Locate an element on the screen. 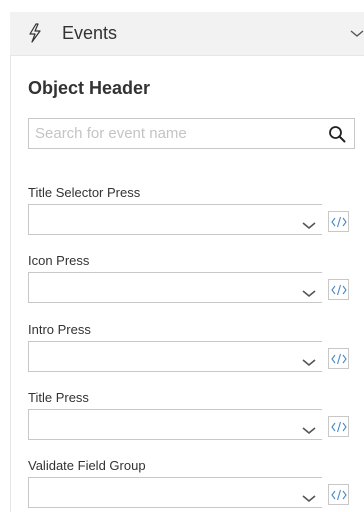 Image resolution: width=364 pixels, height=512 pixels. search-input is located at coordinates (174, 133).